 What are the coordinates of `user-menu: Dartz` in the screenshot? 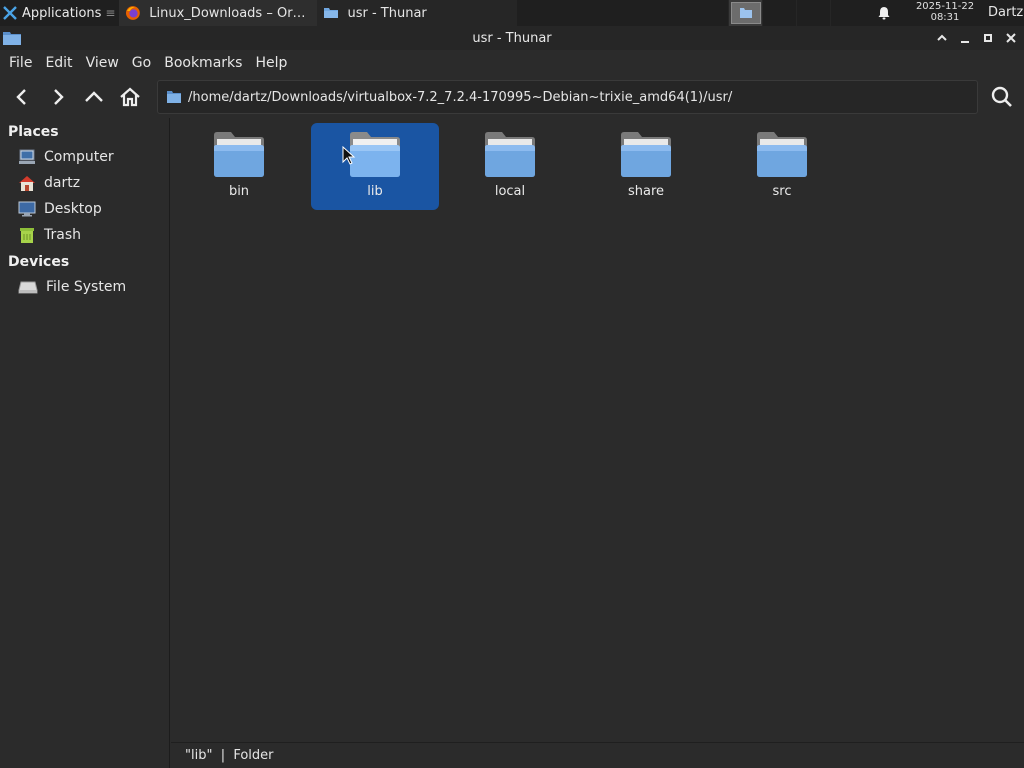 It's located at (1005, 13).